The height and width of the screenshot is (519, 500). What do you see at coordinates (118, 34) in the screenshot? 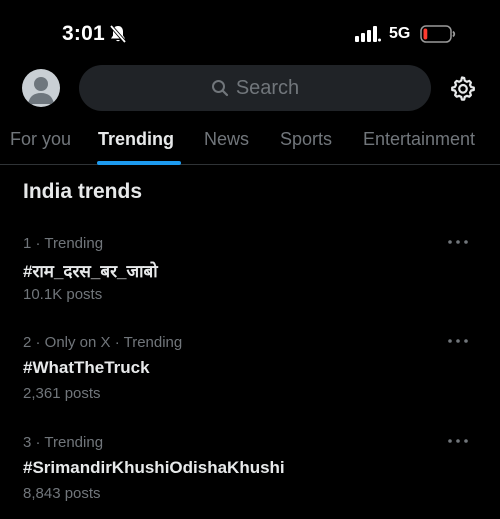
I see `bell-slash-icon` at bounding box center [118, 34].